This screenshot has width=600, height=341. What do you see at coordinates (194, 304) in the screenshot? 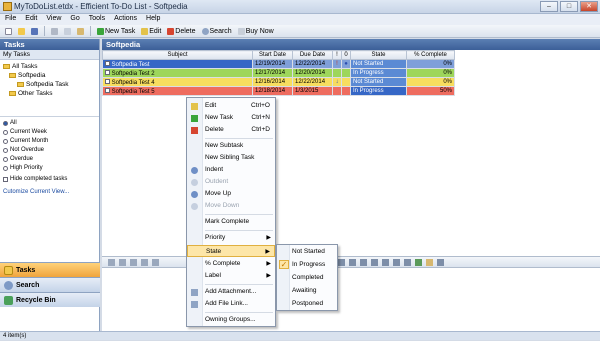
I see `link-icon` at bounding box center [194, 304].